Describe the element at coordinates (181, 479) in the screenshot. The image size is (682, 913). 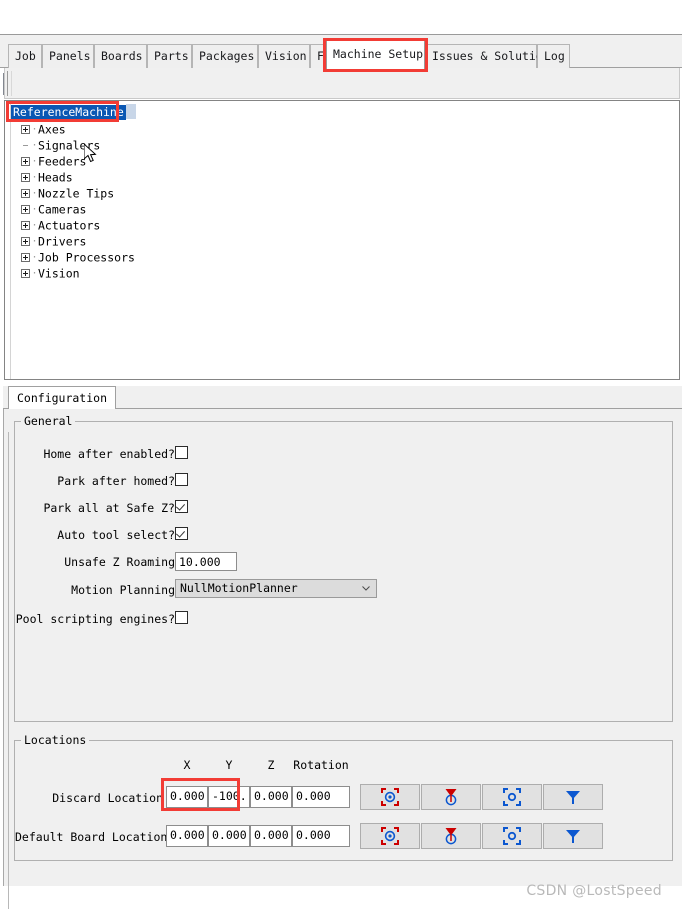
I see `checkbox-park-after-homed` at that location.